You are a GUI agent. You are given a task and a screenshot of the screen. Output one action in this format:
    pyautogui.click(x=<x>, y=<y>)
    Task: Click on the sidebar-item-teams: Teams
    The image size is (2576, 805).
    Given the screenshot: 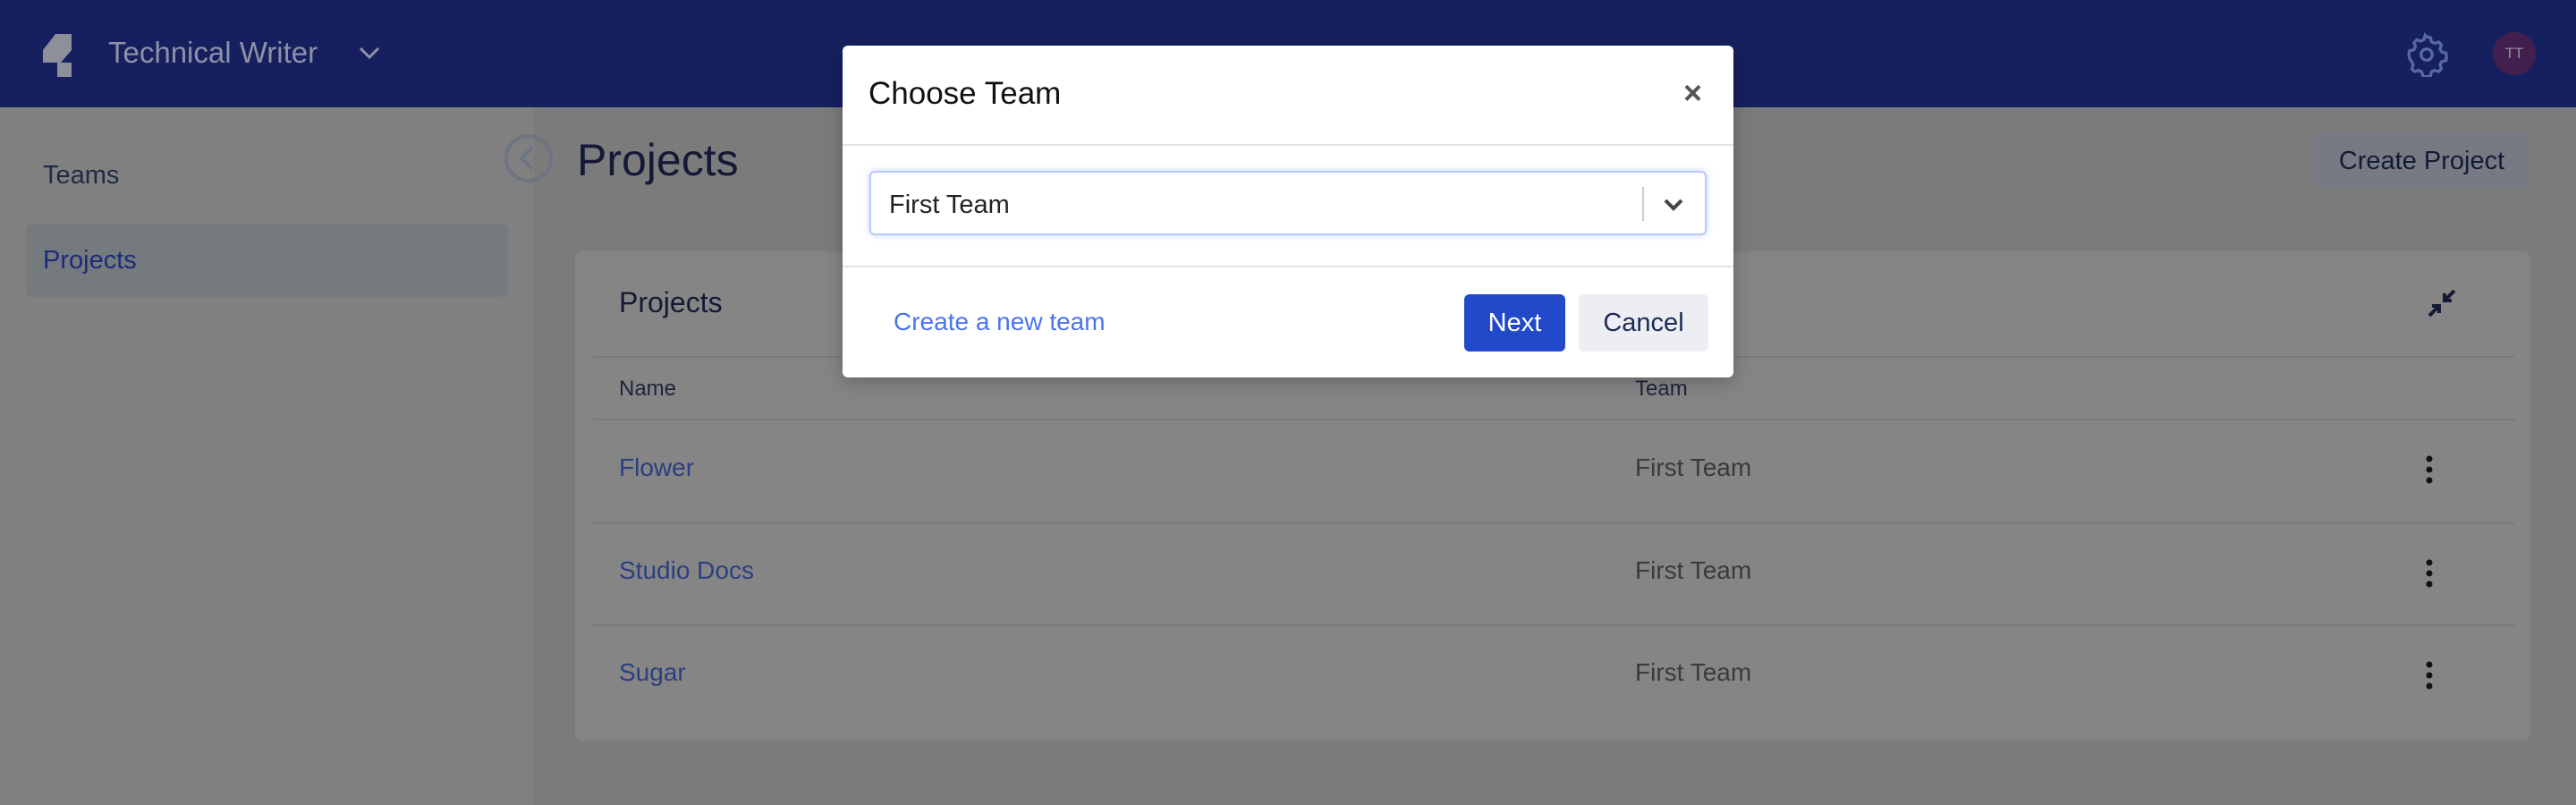 What is the action you would take?
    pyautogui.click(x=267, y=175)
    